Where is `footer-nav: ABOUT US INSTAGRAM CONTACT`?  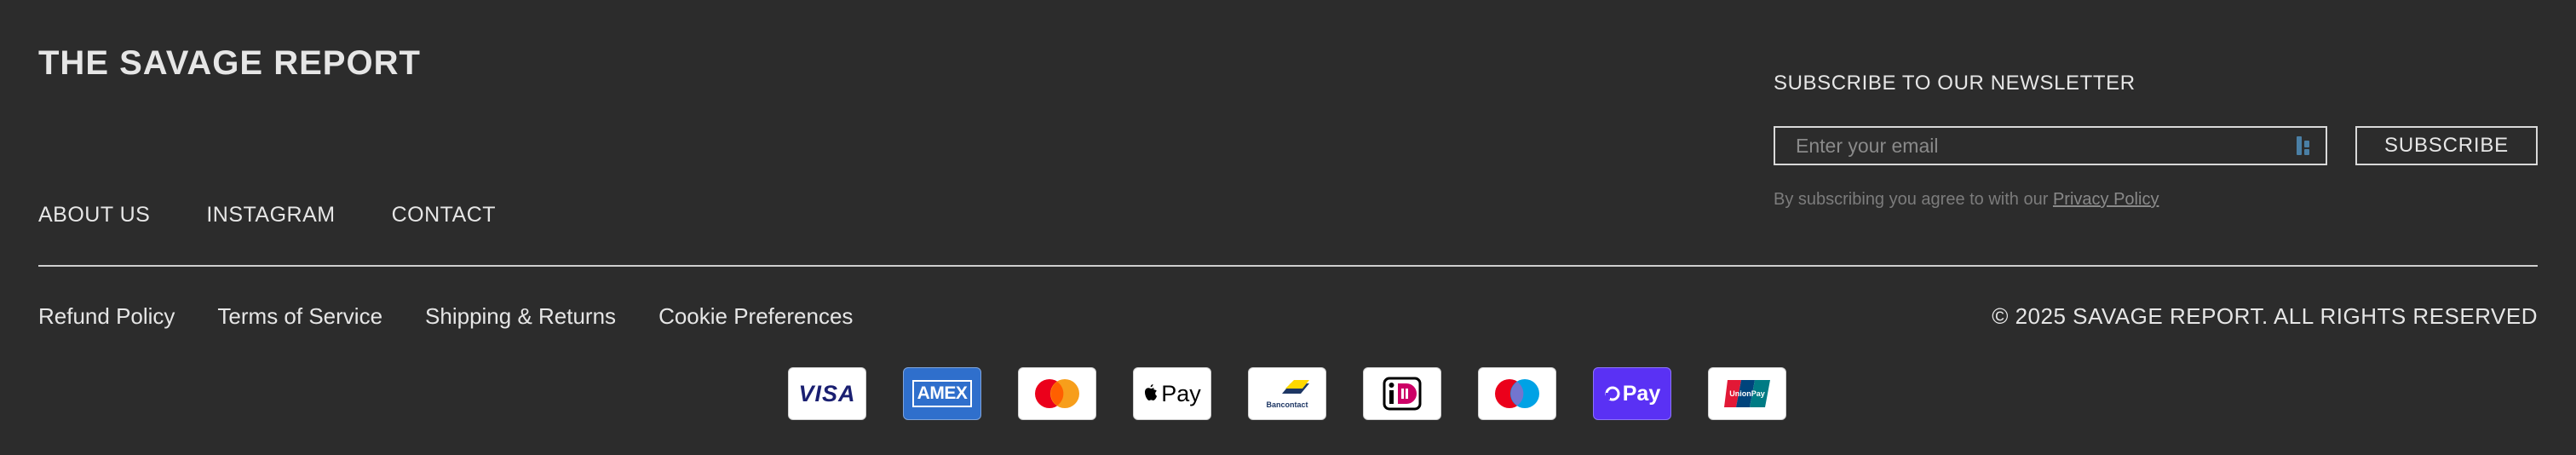 footer-nav: ABOUT US INSTAGRAM CONTACT is located at coordinates (267, 215).